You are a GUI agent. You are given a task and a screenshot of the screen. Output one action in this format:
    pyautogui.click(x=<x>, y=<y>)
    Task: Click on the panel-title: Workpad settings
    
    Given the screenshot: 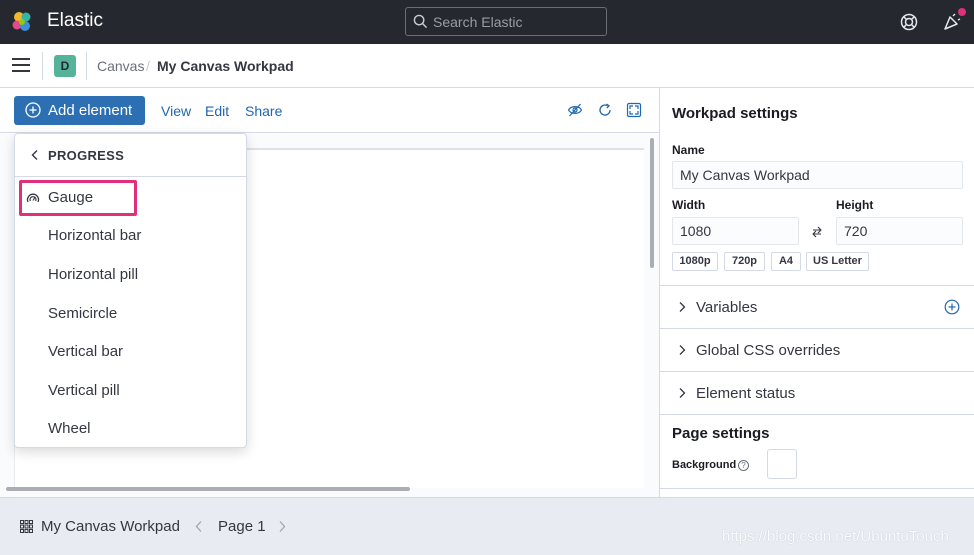 What is the action you would take?
    pyautogui.click(x=735, y=113)
    